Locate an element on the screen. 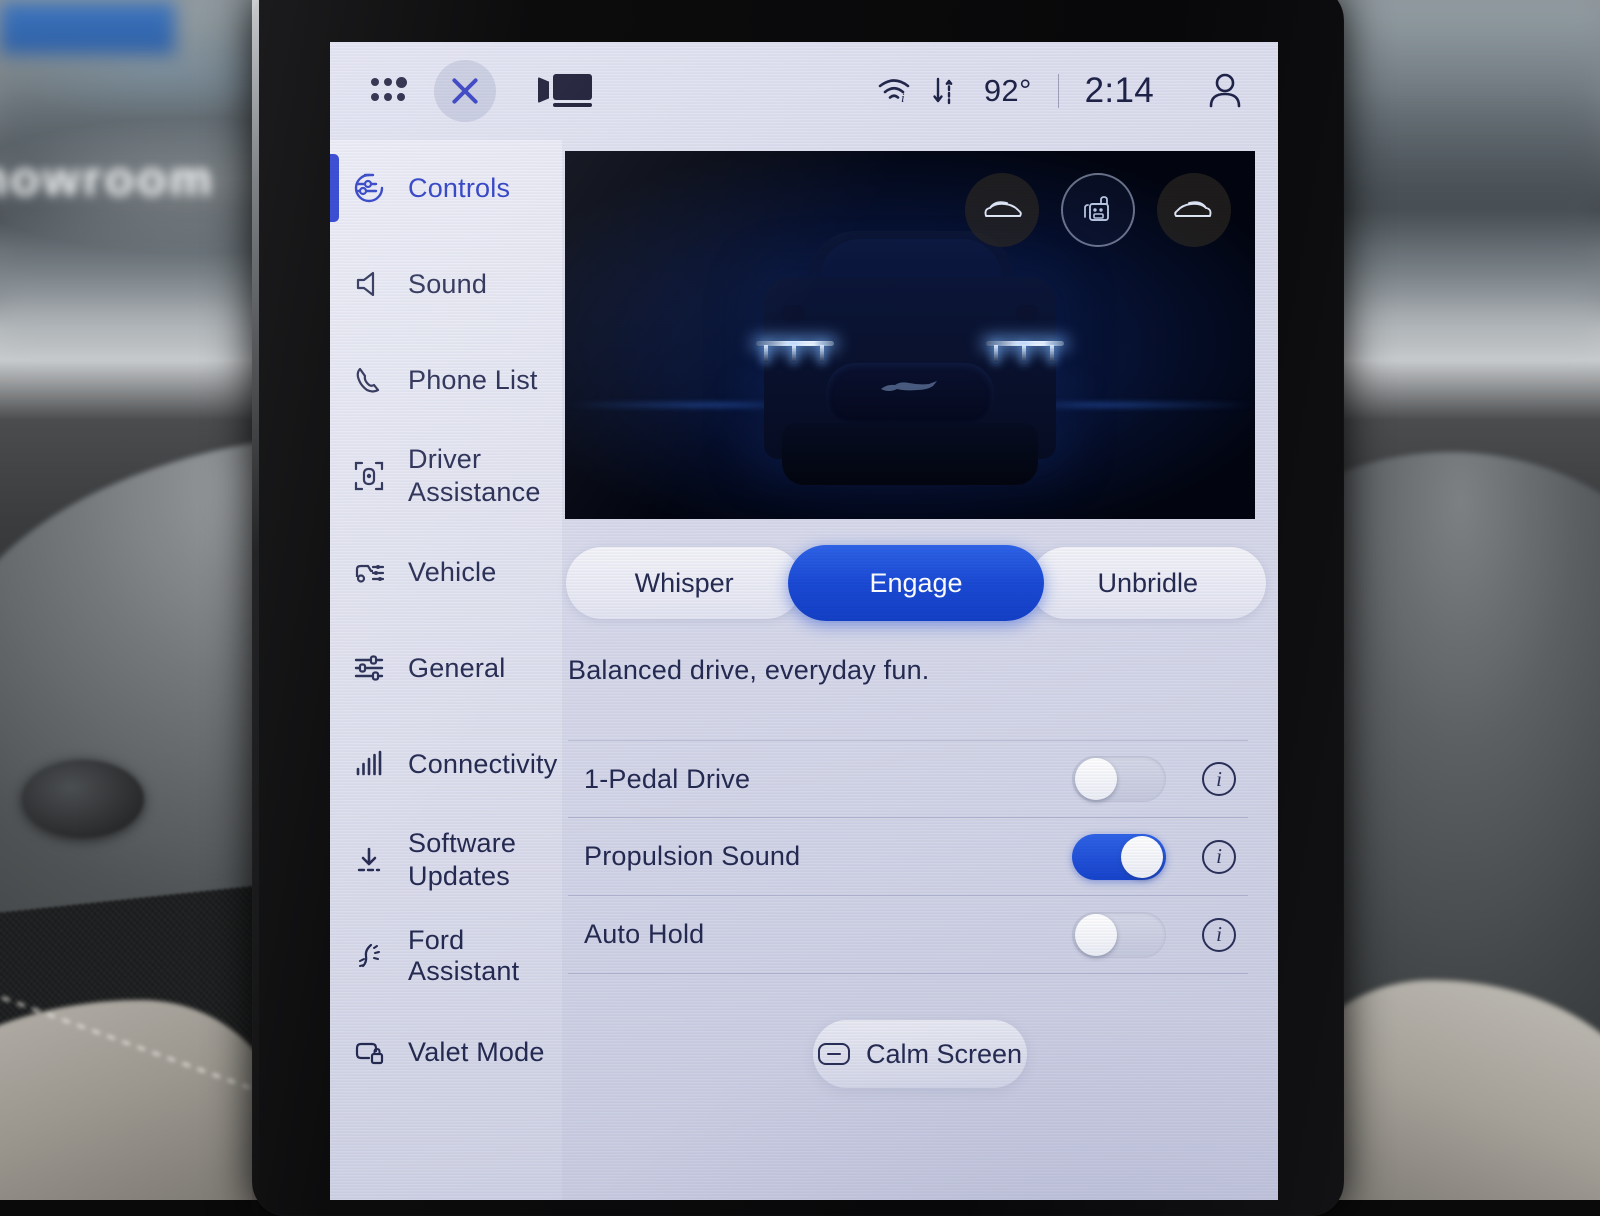 The image size is (1600, 1216). clock-display: 2:14 is located at coordinates (1119, 91).